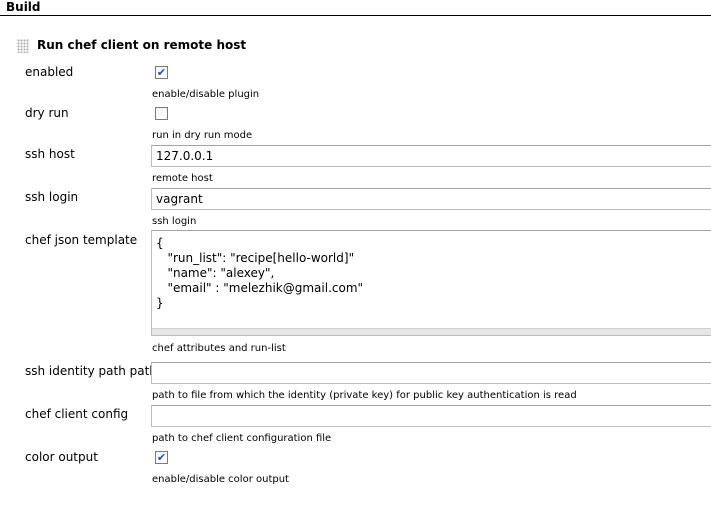 The height and width of the screenshot is (508, 711). Describe the element at coordinates (91, 371) in the screenshot. I see `ssh-identity-path-label: ssh identity path path` at that location.